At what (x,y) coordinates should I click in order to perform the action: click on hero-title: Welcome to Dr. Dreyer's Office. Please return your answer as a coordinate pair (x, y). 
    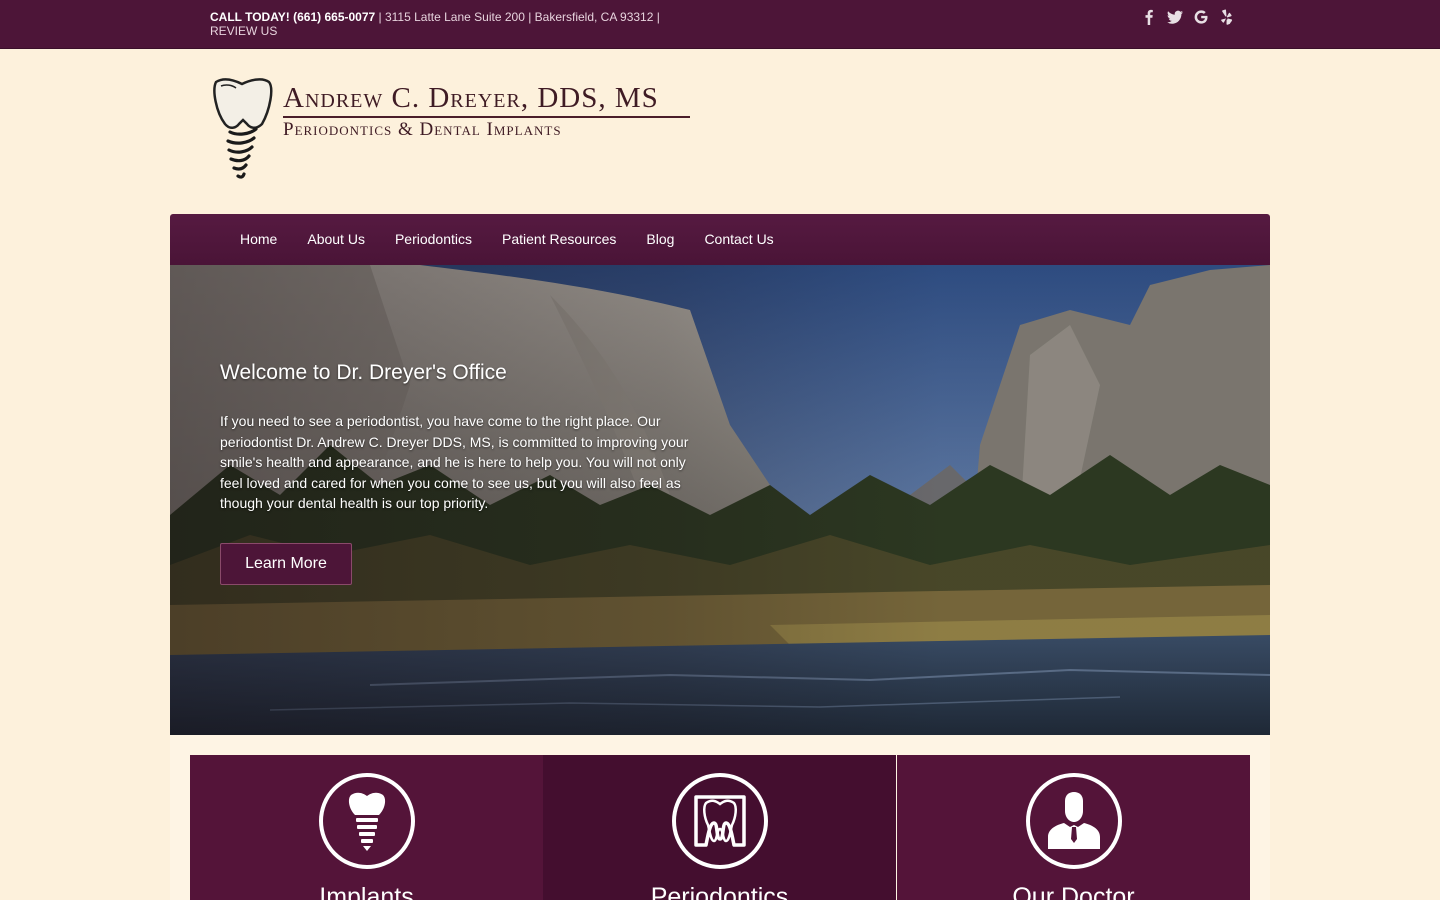
    Looking at the image, I should click on (363, 372).